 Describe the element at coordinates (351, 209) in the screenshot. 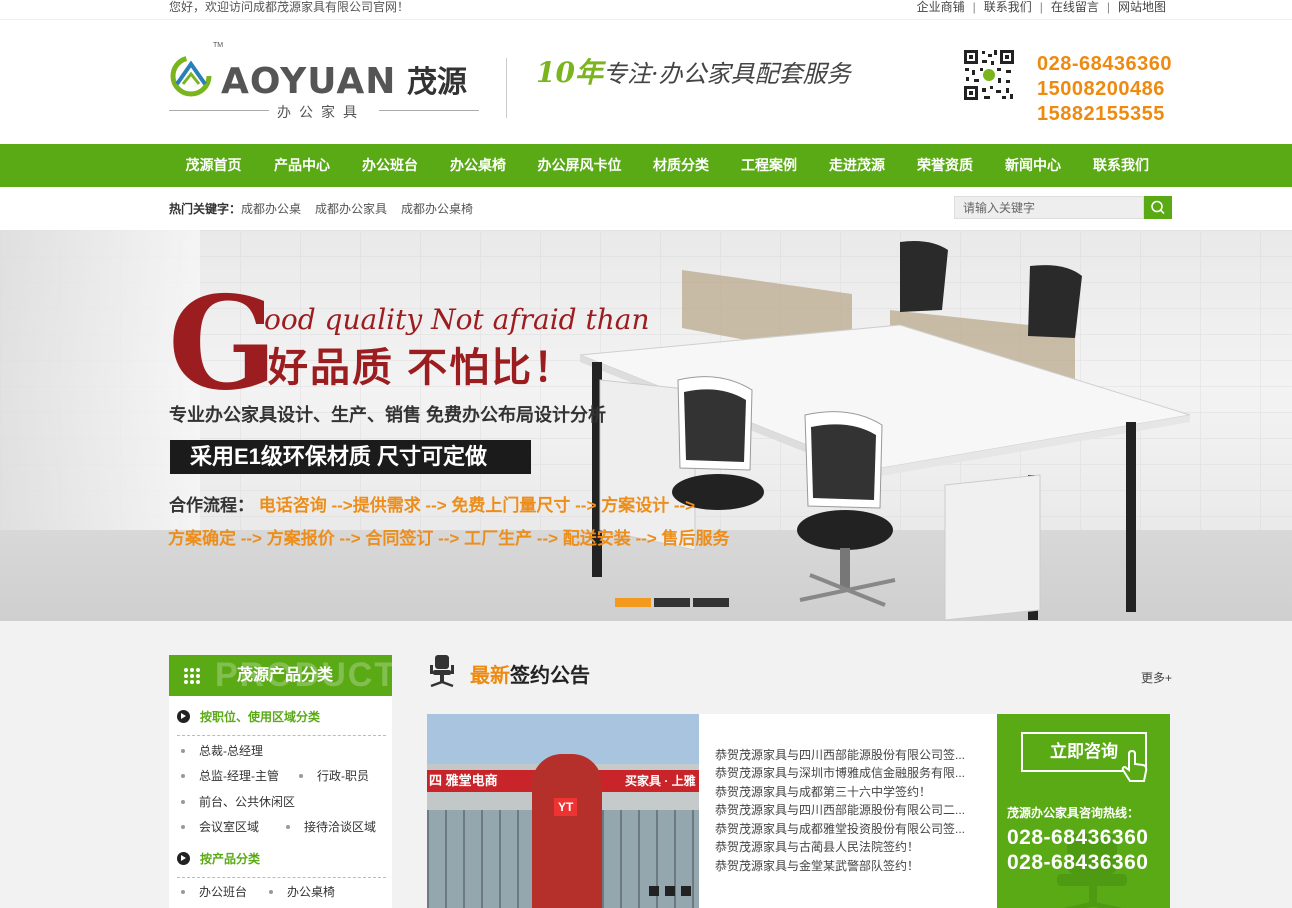

I see `hot-keyword: 成都办公家具` at that location.